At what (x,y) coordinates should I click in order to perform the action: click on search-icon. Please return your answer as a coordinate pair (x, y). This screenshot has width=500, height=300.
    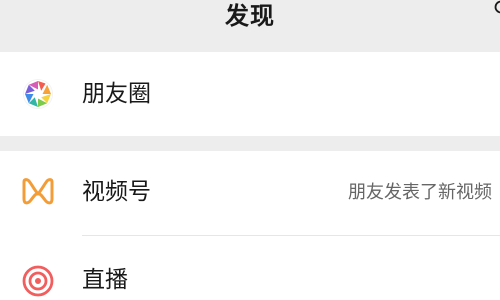
    Looking at the image, I should click on (497, 8).